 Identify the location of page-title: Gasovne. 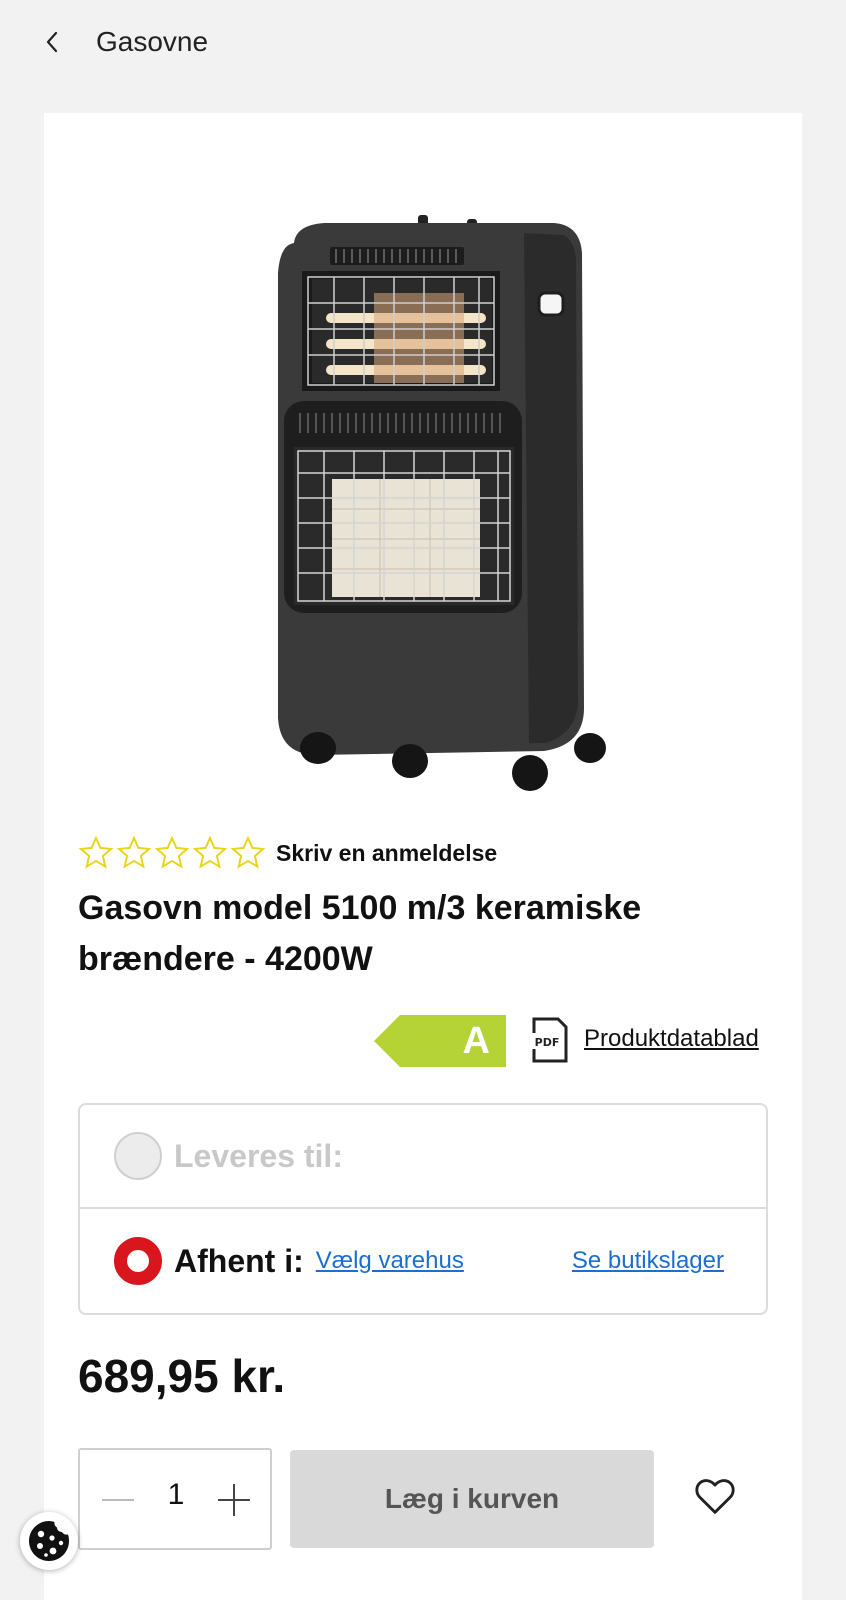
(152, 41).